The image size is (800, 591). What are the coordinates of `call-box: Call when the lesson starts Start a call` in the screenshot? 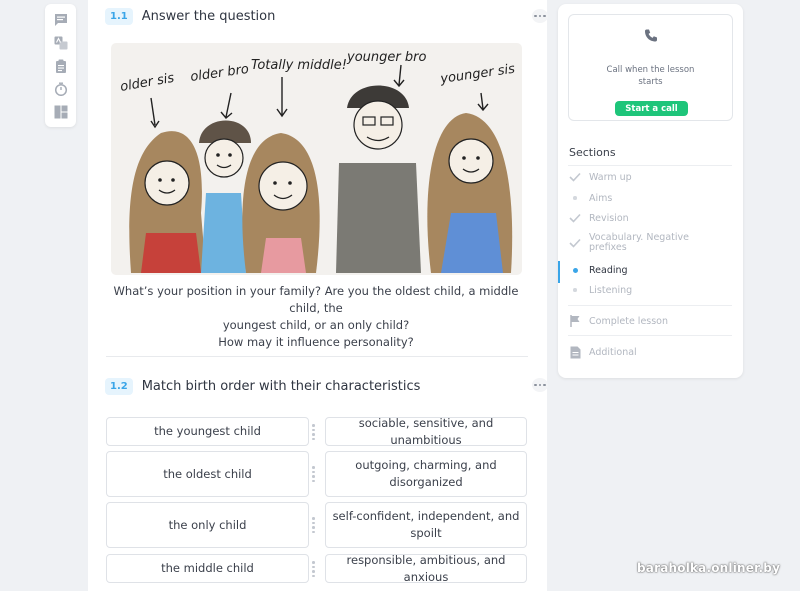 It's located at (650, 67).